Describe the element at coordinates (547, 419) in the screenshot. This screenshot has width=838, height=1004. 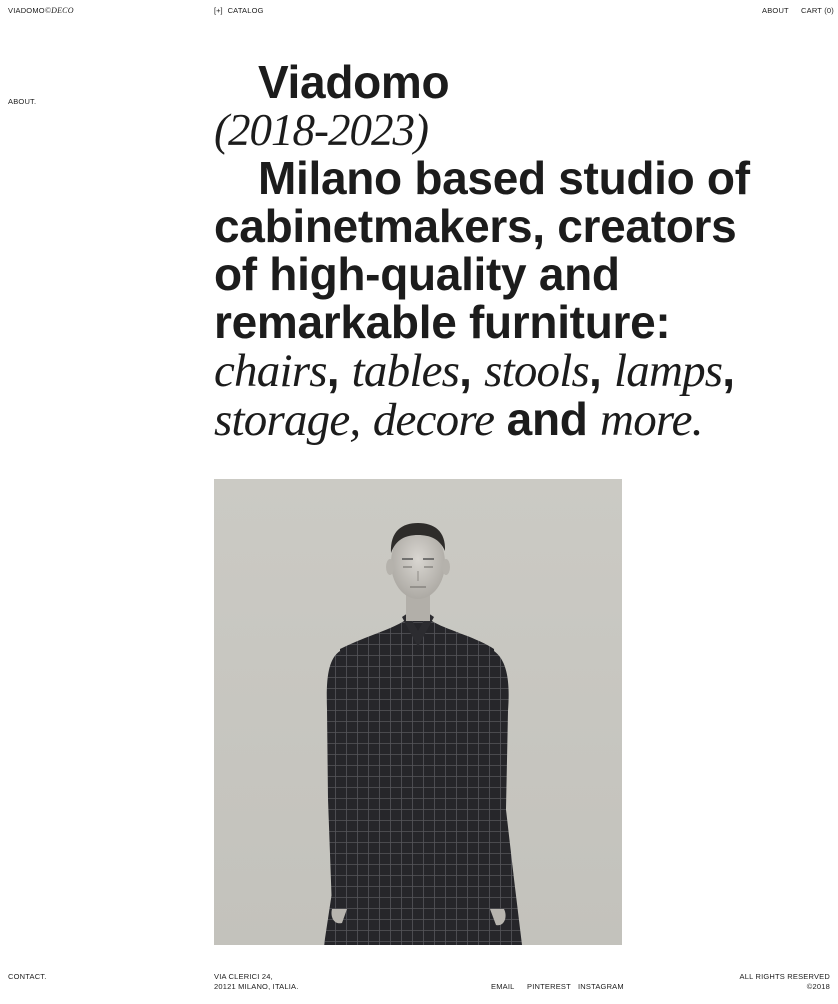
I see `word-and: and` at that location.